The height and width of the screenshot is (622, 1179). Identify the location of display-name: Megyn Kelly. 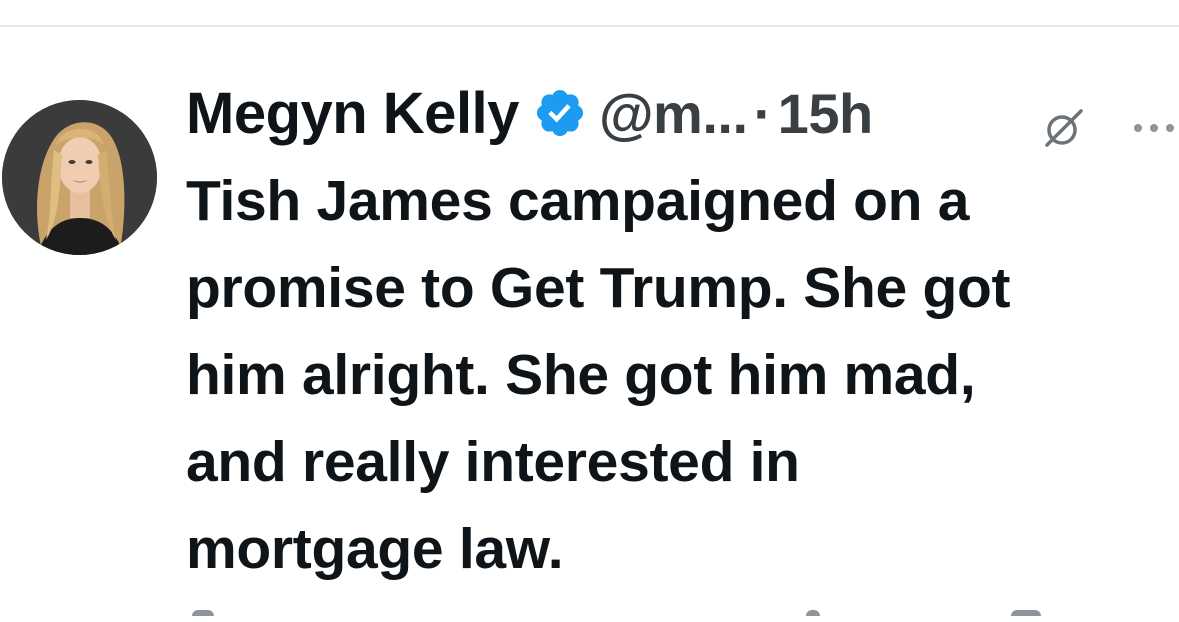
(352, 113).